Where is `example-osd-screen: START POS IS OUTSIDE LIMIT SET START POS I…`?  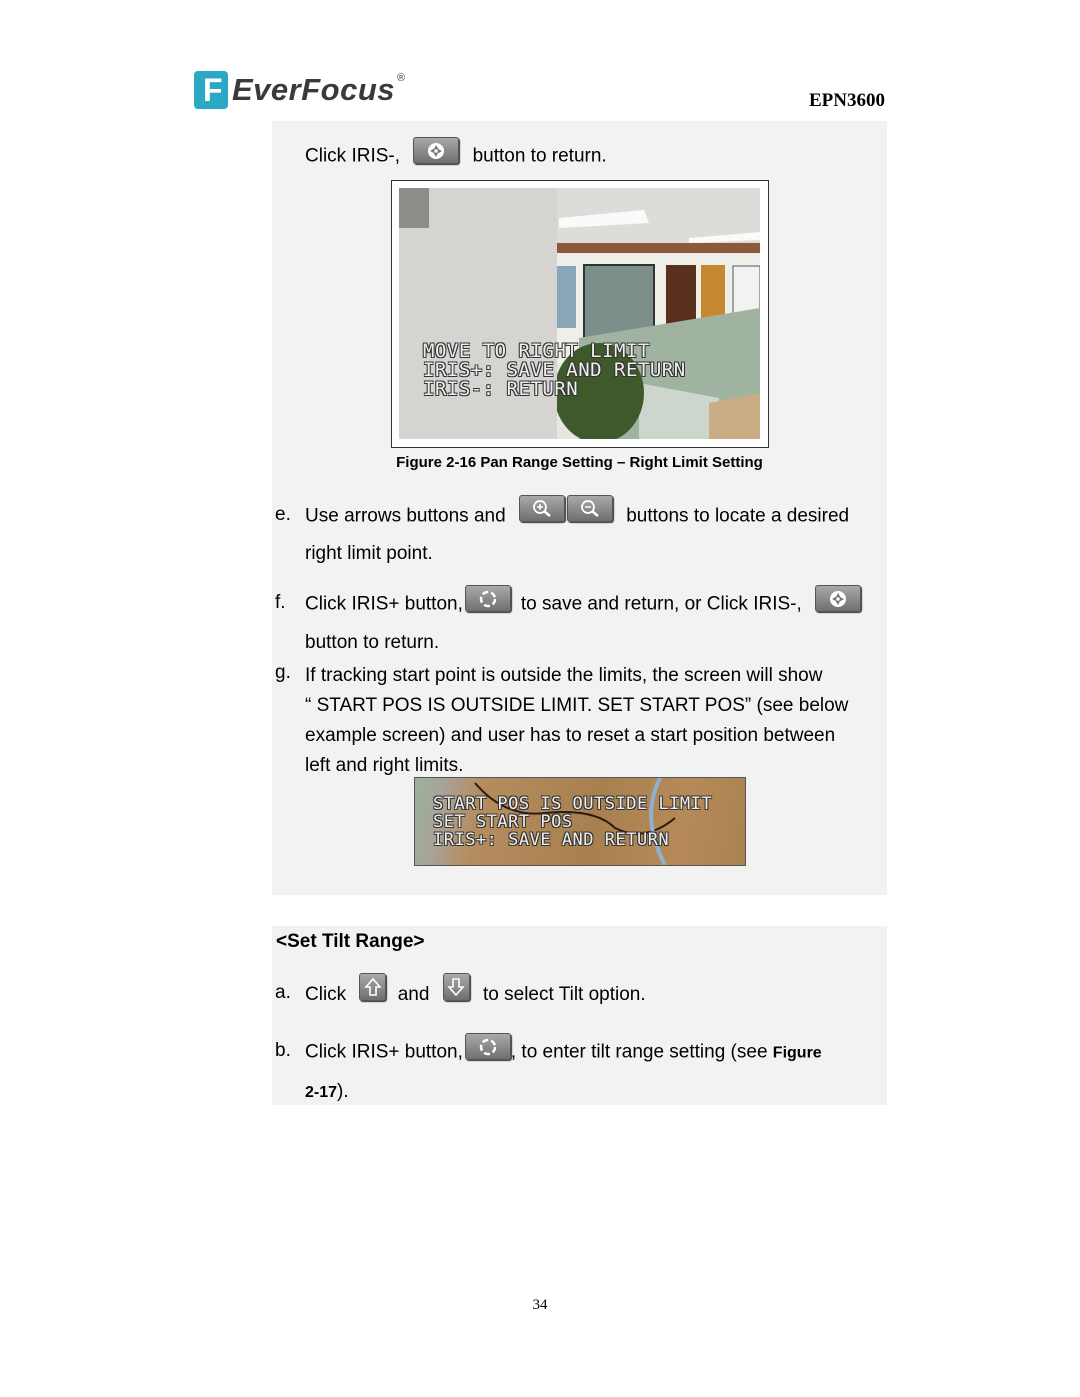
example-osd-screen: START POS IS OUTSIDE LIMIT SET START POS I… is located at coordinates (580, 821).